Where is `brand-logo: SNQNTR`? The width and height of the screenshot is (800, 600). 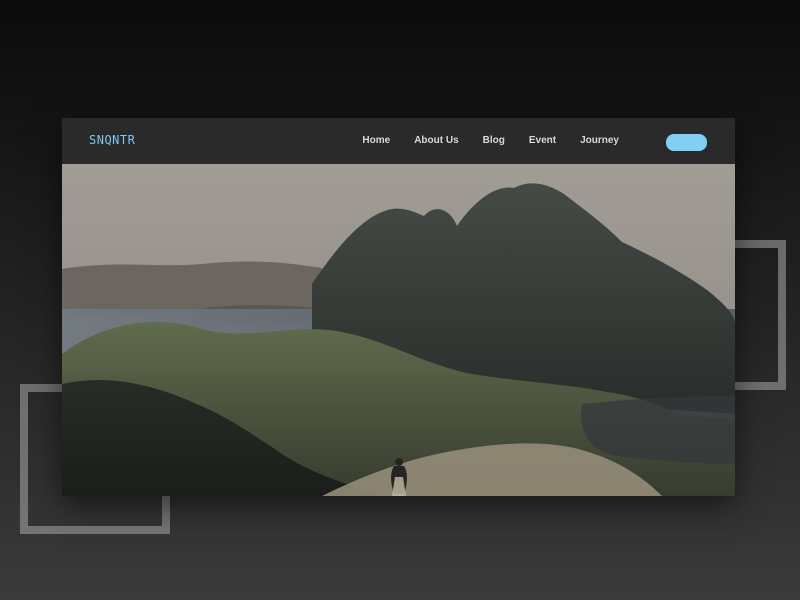 brand-logo: SNQNTR is located at coordinates (112, 140).